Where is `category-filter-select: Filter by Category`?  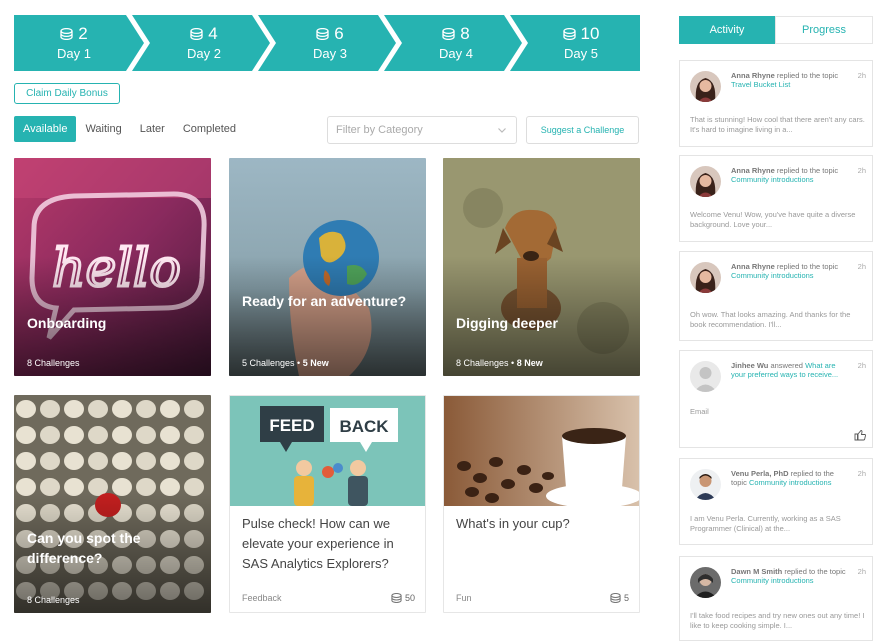
category-filter-select: Filter by Category is located at coordinates (422, 130).